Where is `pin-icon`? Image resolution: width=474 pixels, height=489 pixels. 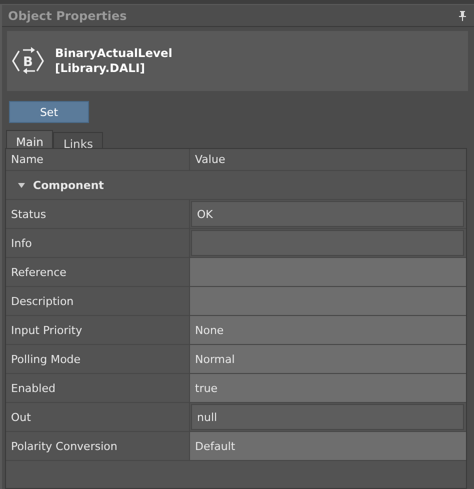 pin-icon is located at coordinates (462, 15).